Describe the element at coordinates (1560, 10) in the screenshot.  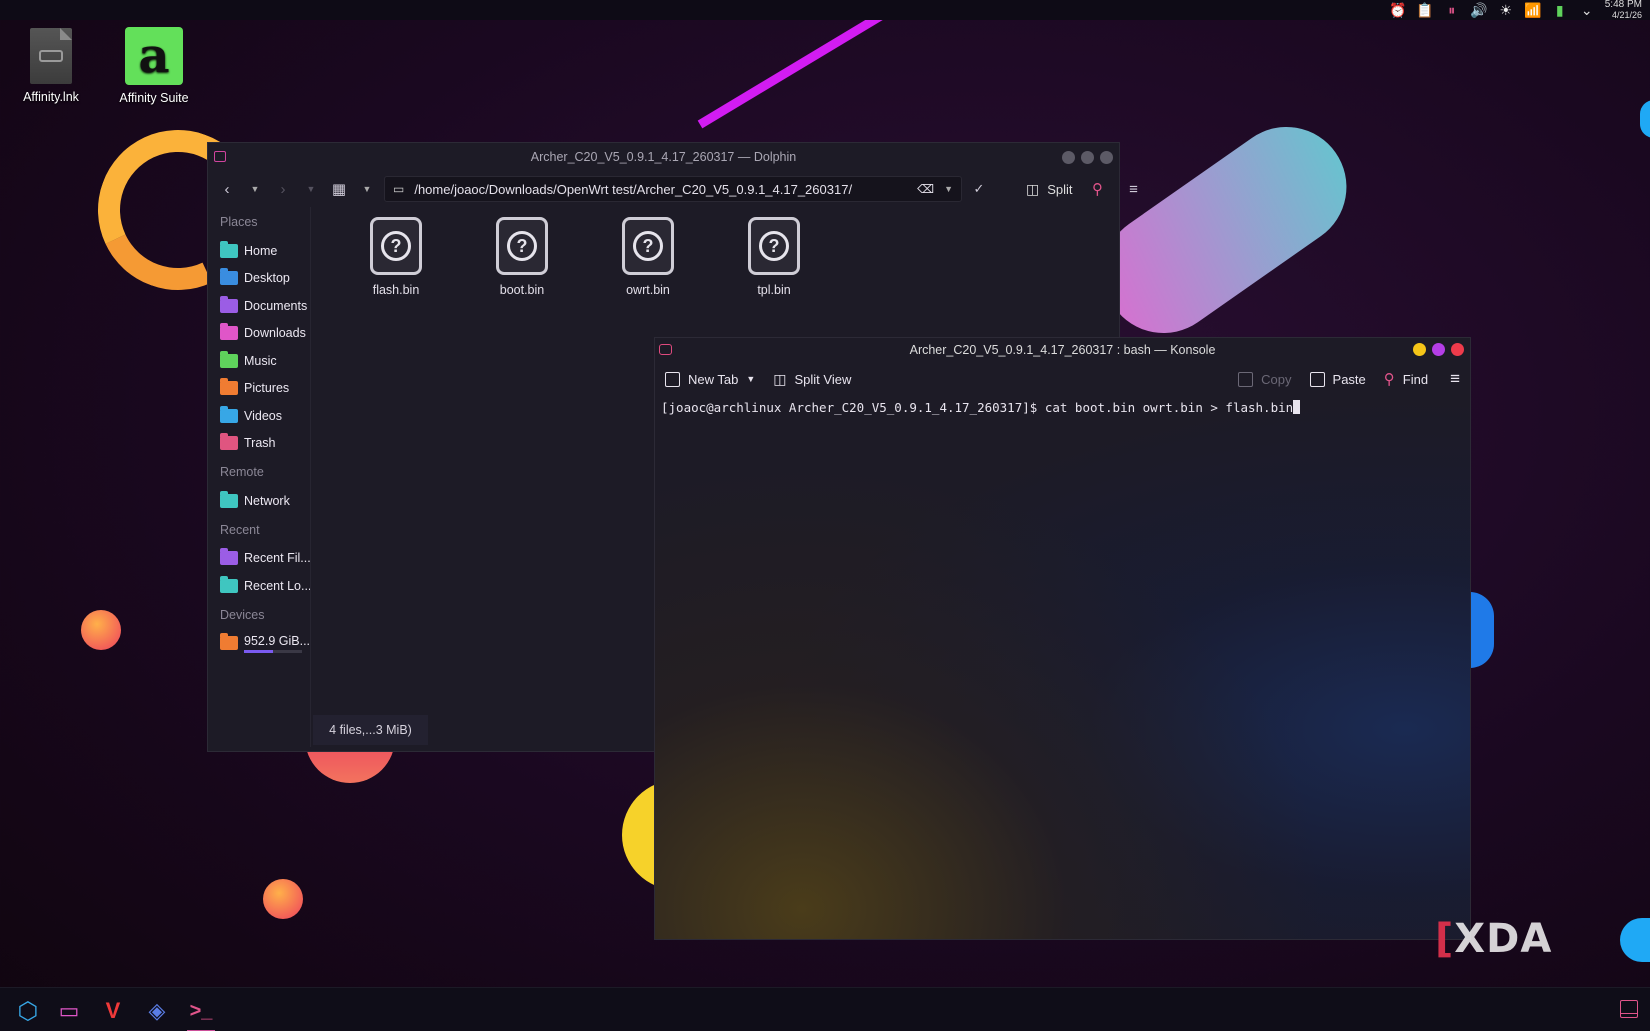
I see `battery-icon: ▮` at that location.